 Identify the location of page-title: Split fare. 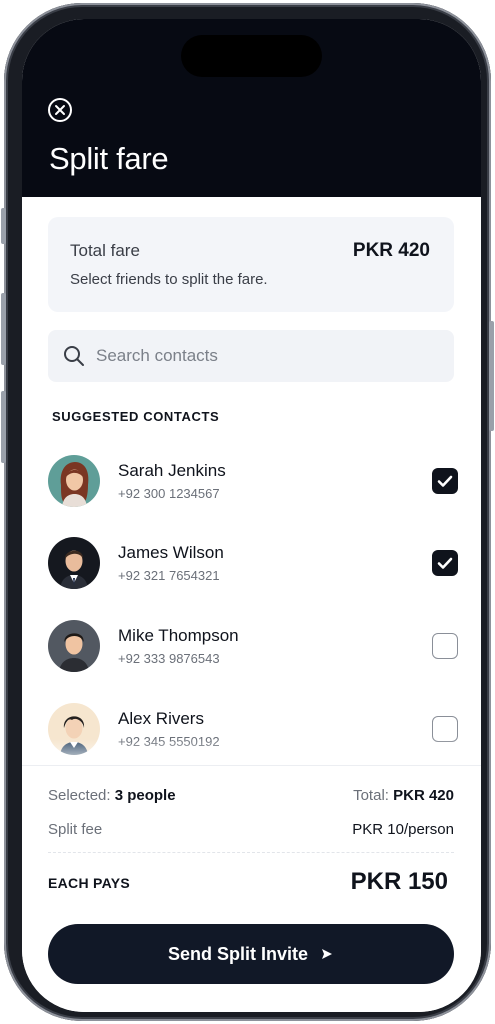
(109, 158).